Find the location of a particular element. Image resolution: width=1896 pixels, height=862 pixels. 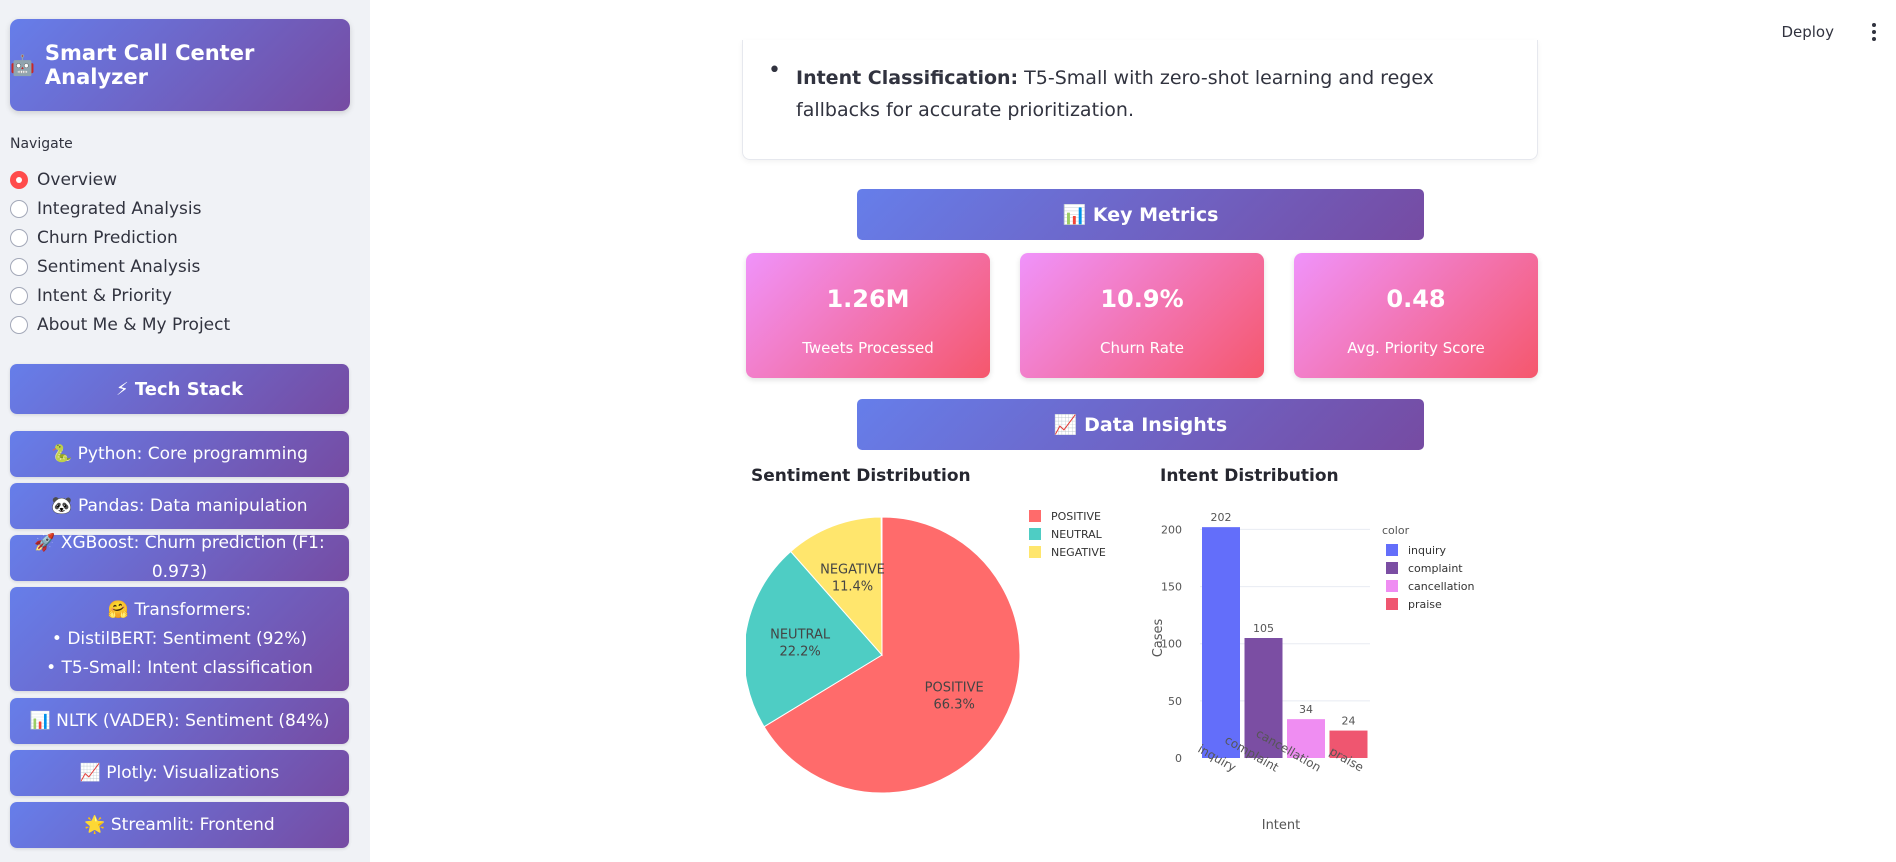

kebab-menu-icon is located at coordinates (1874, 32).